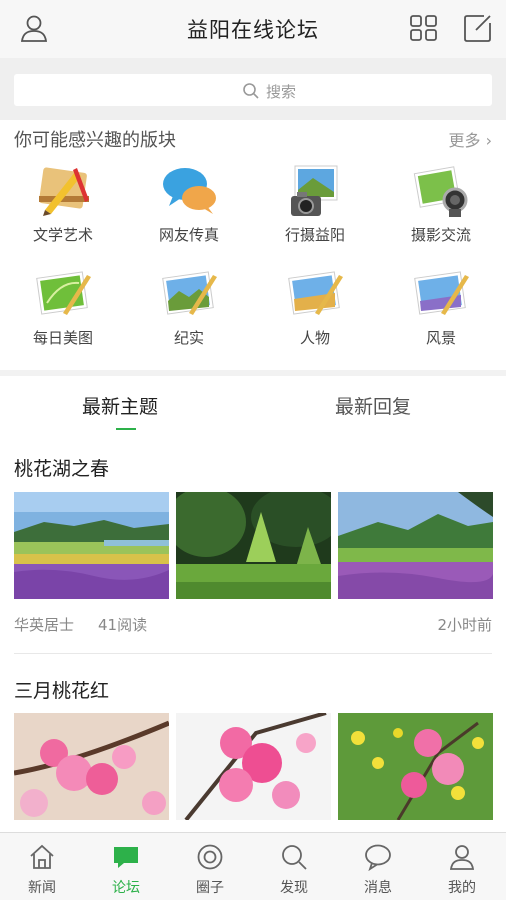  What do you see at coordinates (424, 28) in the screenshot?
I see `grid-icon` at bounding box center [424, 28].